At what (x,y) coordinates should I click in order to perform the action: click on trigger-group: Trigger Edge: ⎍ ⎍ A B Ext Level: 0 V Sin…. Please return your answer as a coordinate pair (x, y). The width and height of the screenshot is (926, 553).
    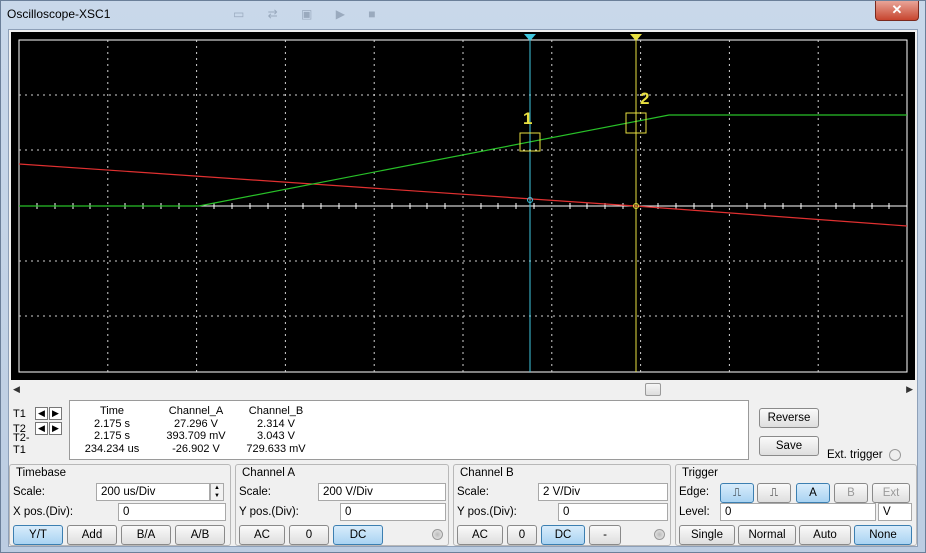
    Looking at the image, I should click on (796, 505).